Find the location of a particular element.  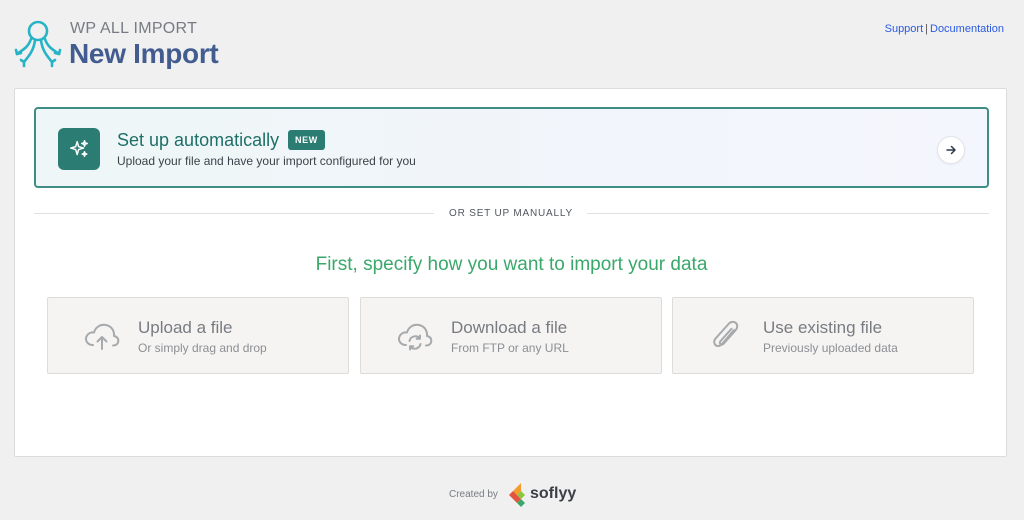

upload-file-title: Upload a file is located at coordinates (185, 327).